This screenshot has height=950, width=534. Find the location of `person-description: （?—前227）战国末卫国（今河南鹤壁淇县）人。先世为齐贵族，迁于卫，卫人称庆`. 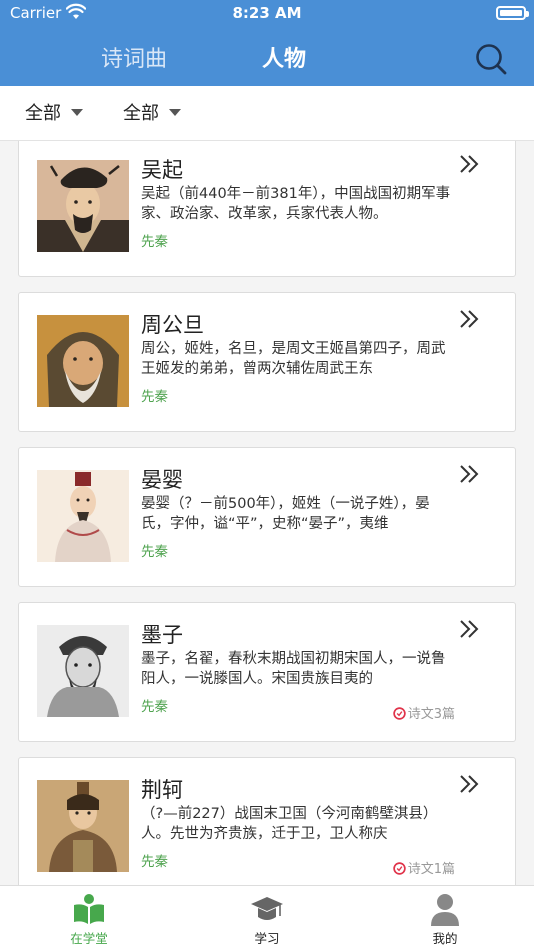

person-description: （?—前227）战国末卫国（今河南鹤壁淇县）人。先世为齐贵族，迁于卫，卫人称庆 is located at coordinates (289, 824).